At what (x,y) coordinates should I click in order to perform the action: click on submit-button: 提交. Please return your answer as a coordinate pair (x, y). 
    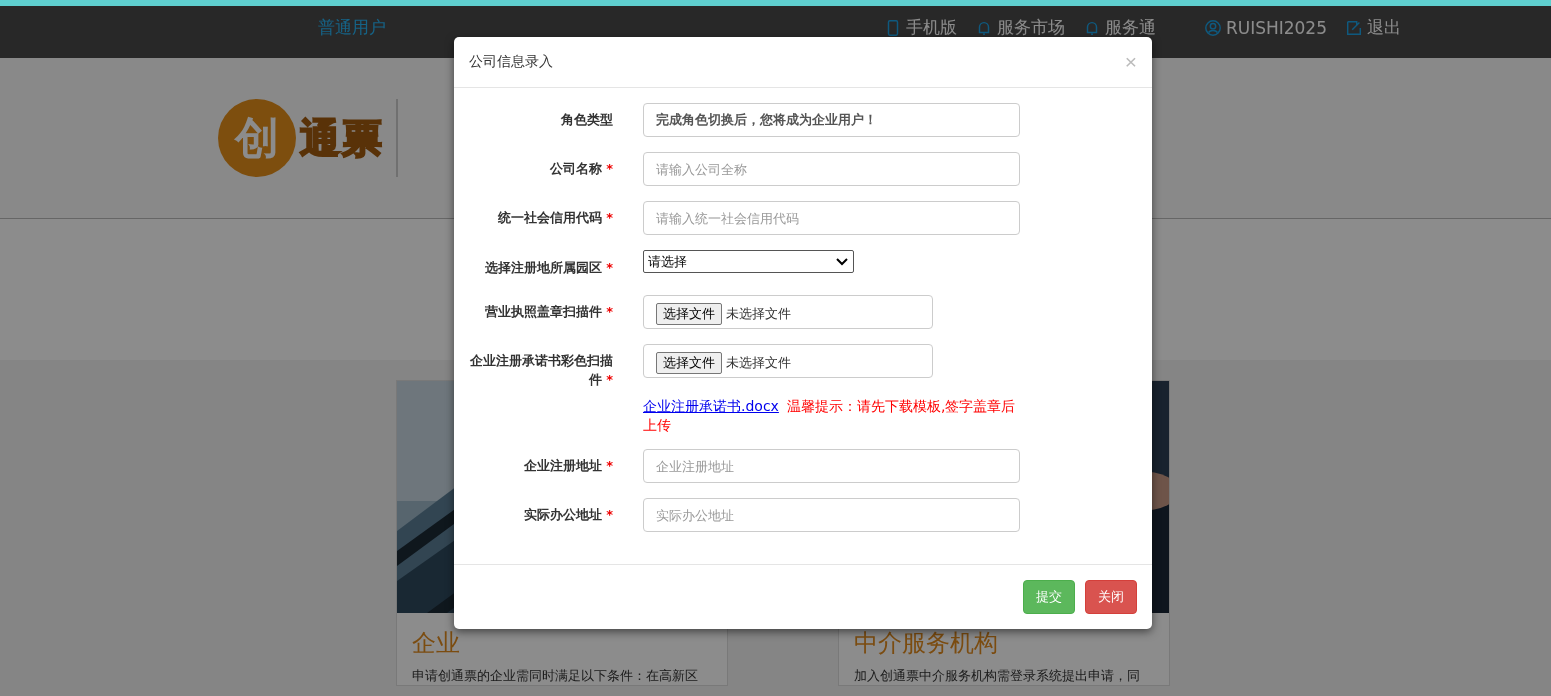
    Looking at the image, I should click on (1049, 597).